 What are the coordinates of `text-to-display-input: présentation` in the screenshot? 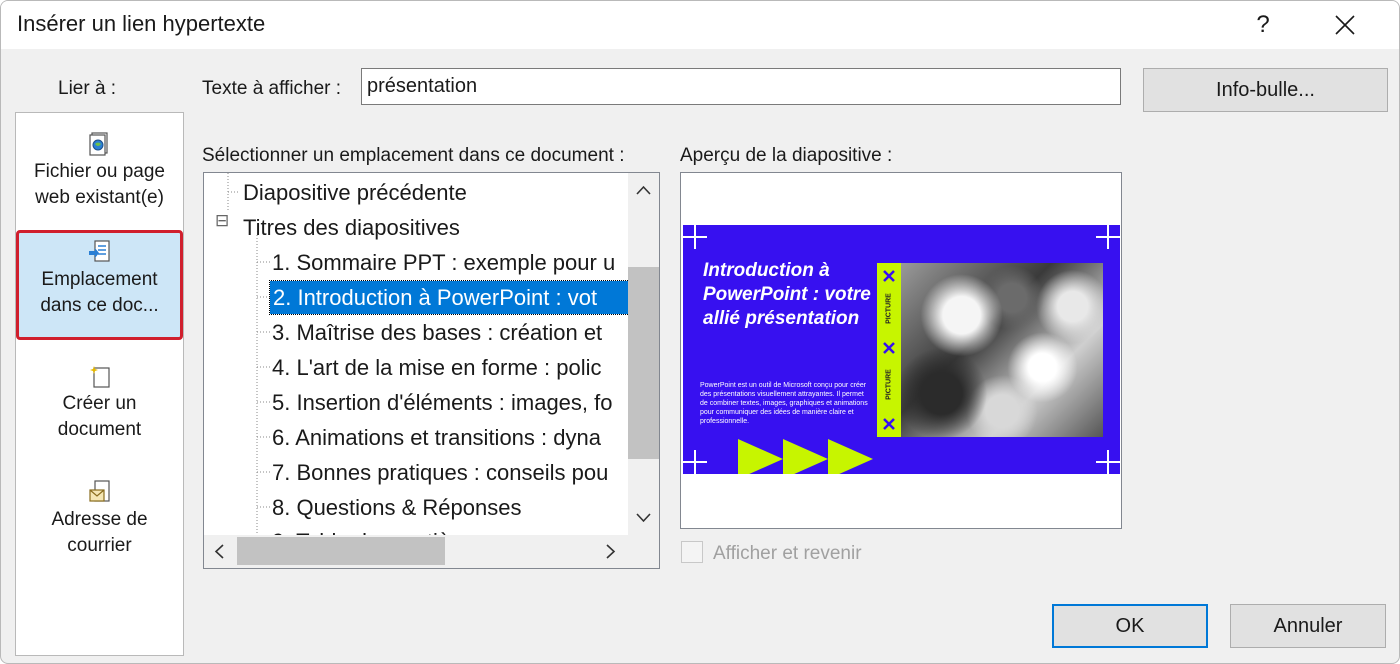 It's located at (741, 86).